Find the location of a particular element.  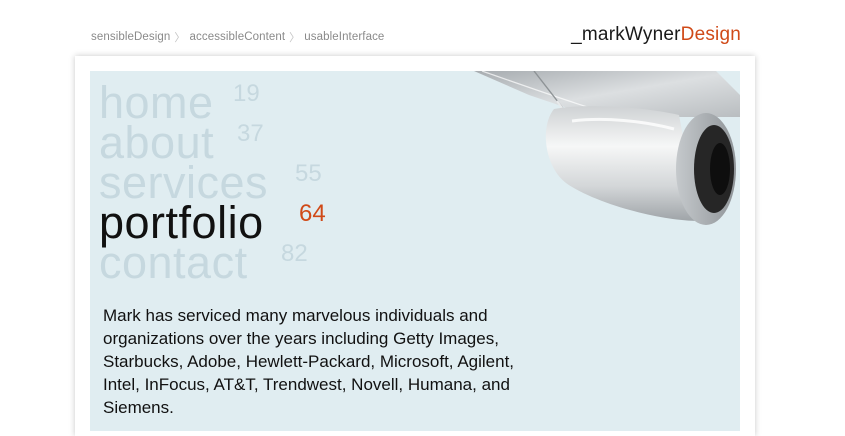

nav-number: 37 is located at coordinates (250, 133).